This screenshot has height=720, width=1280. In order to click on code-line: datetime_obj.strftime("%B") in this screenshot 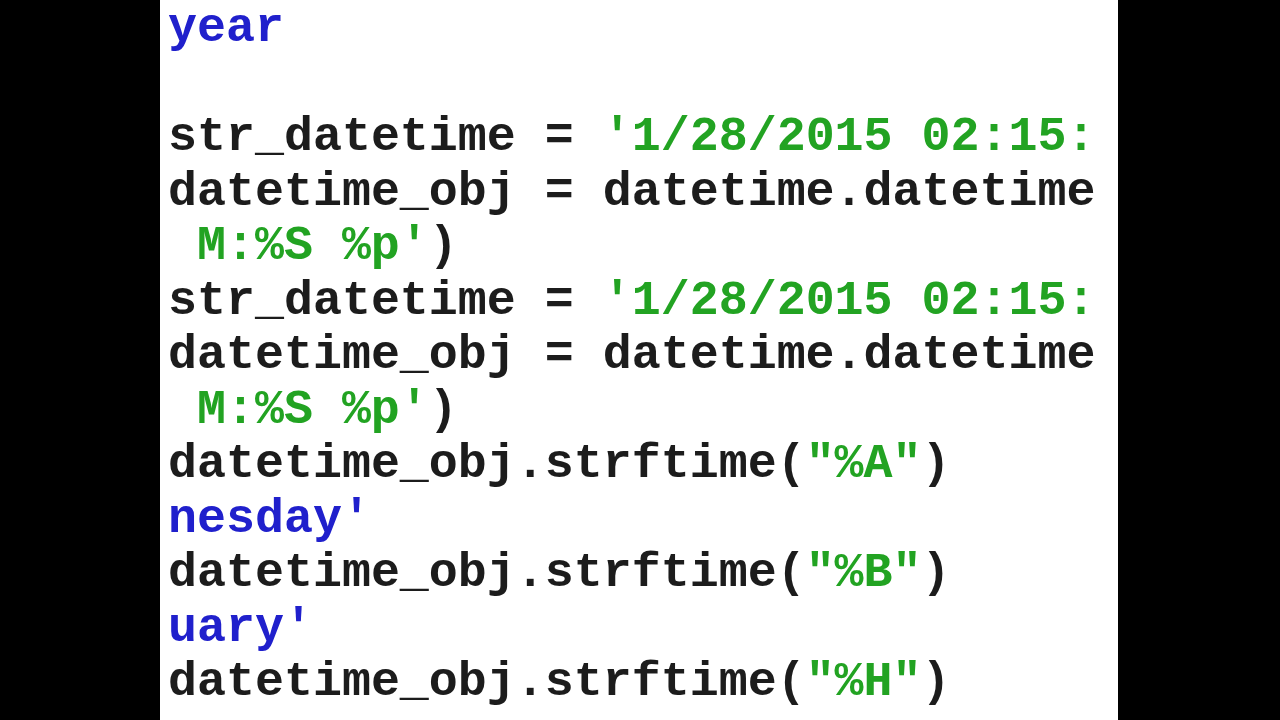, I will do `click(559, 574)`.